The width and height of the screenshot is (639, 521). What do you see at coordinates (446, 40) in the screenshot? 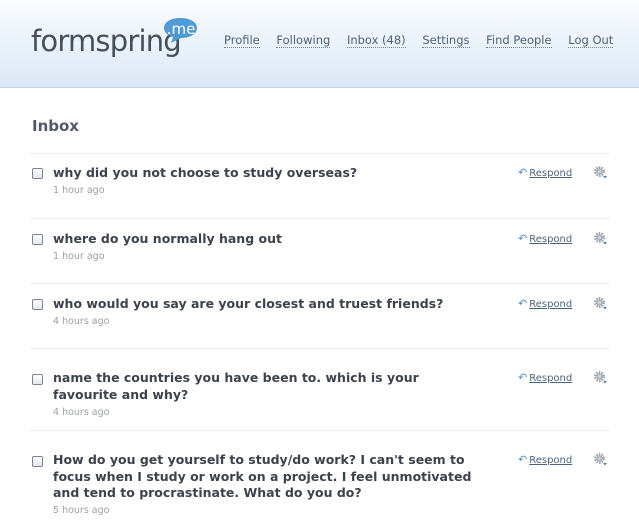
I see `nav-settings: Settings` at bounding box center [446, 40].